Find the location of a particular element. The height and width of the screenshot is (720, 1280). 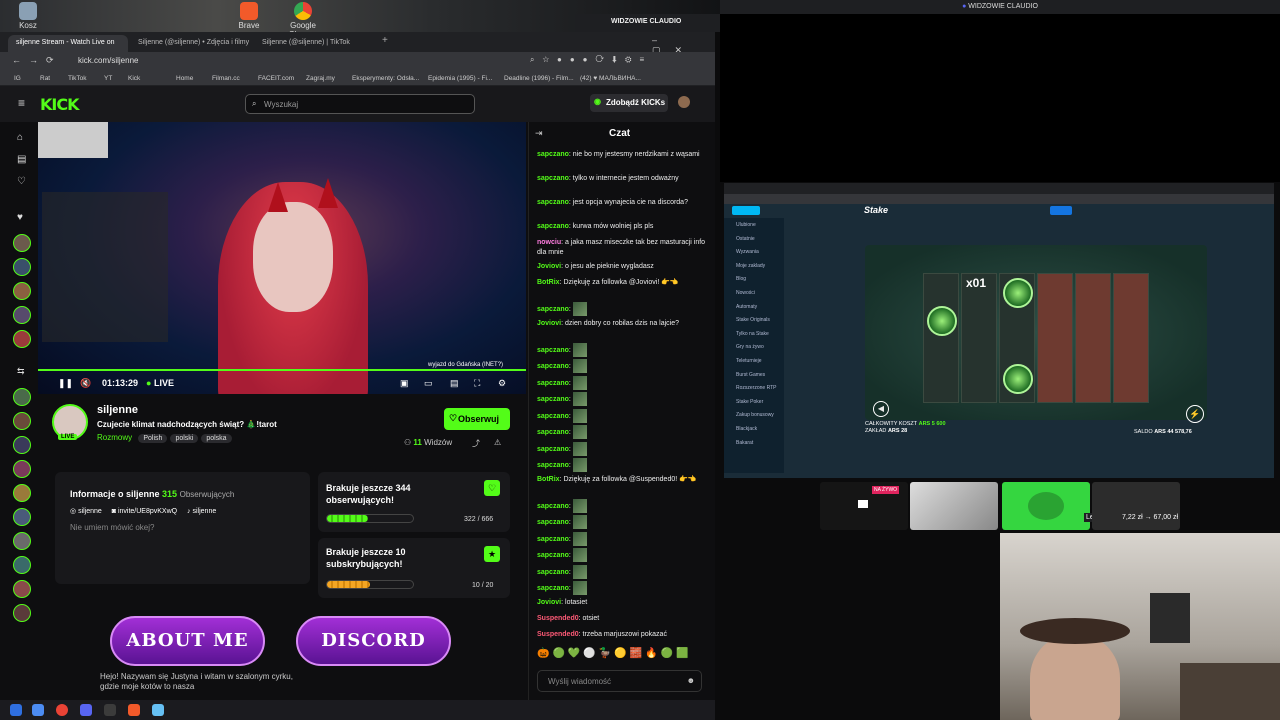

about-me-banner: ABOUT ME is located at coordinates (187, 641).